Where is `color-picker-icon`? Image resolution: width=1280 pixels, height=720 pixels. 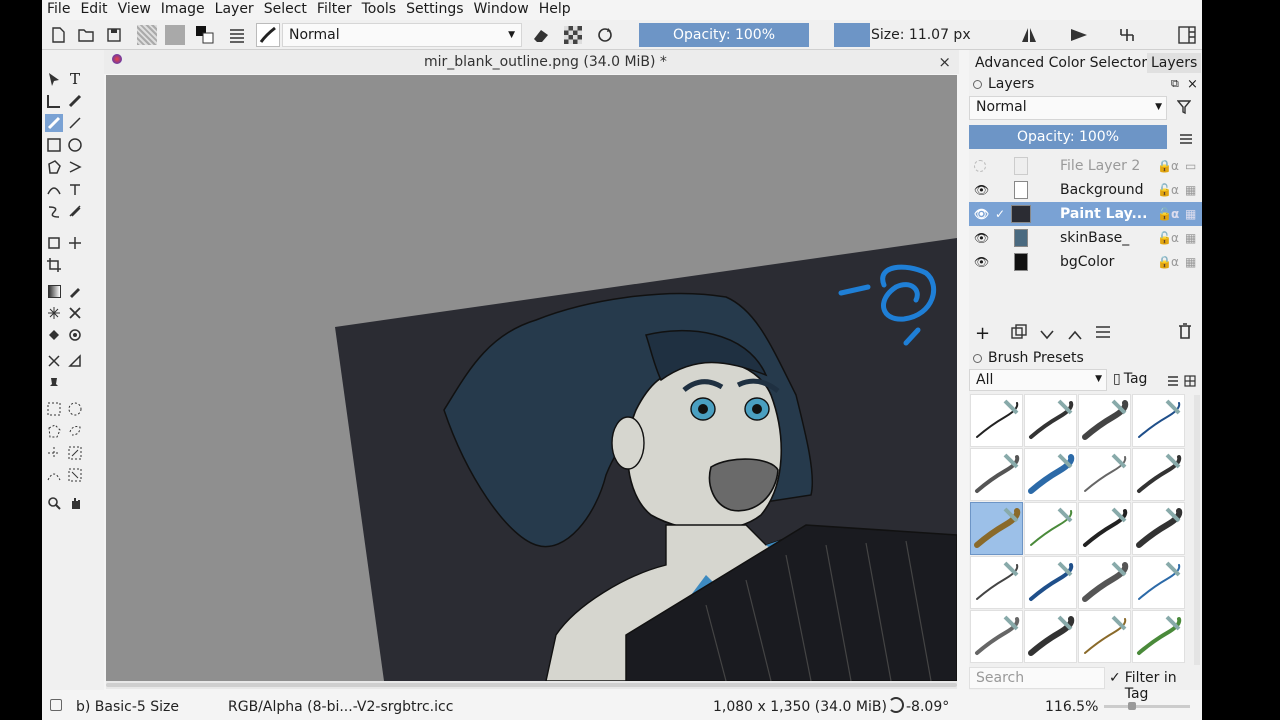 color-picker-icon is located at coordinates (75, 291).